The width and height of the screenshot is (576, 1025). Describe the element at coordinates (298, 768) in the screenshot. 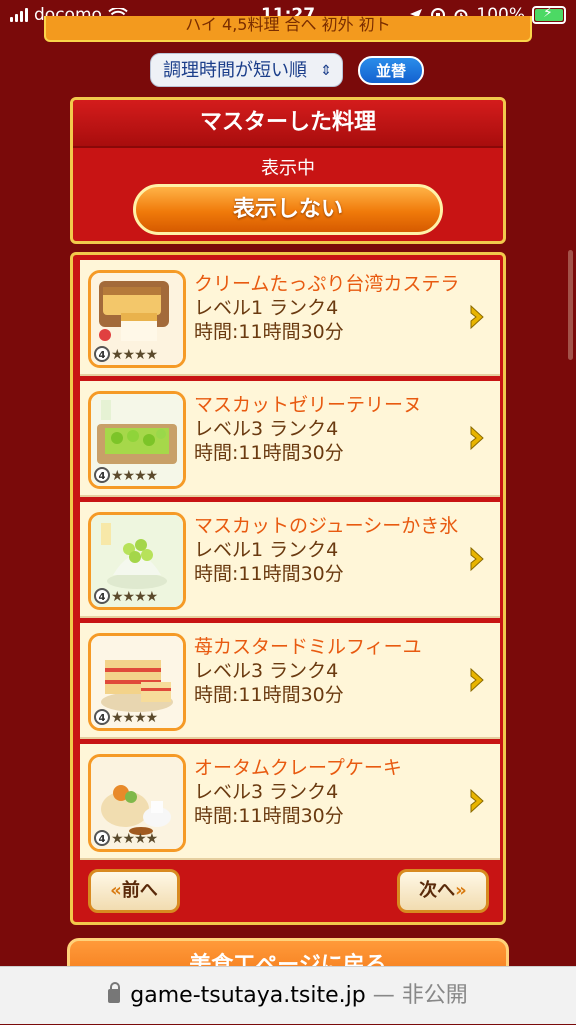

I see `dish-name: オータムクレープケーキ` at that location.